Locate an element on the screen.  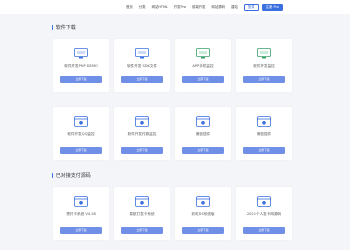
card-name: 预付卡系统 V4.28 is located at coordinates (81, 214).